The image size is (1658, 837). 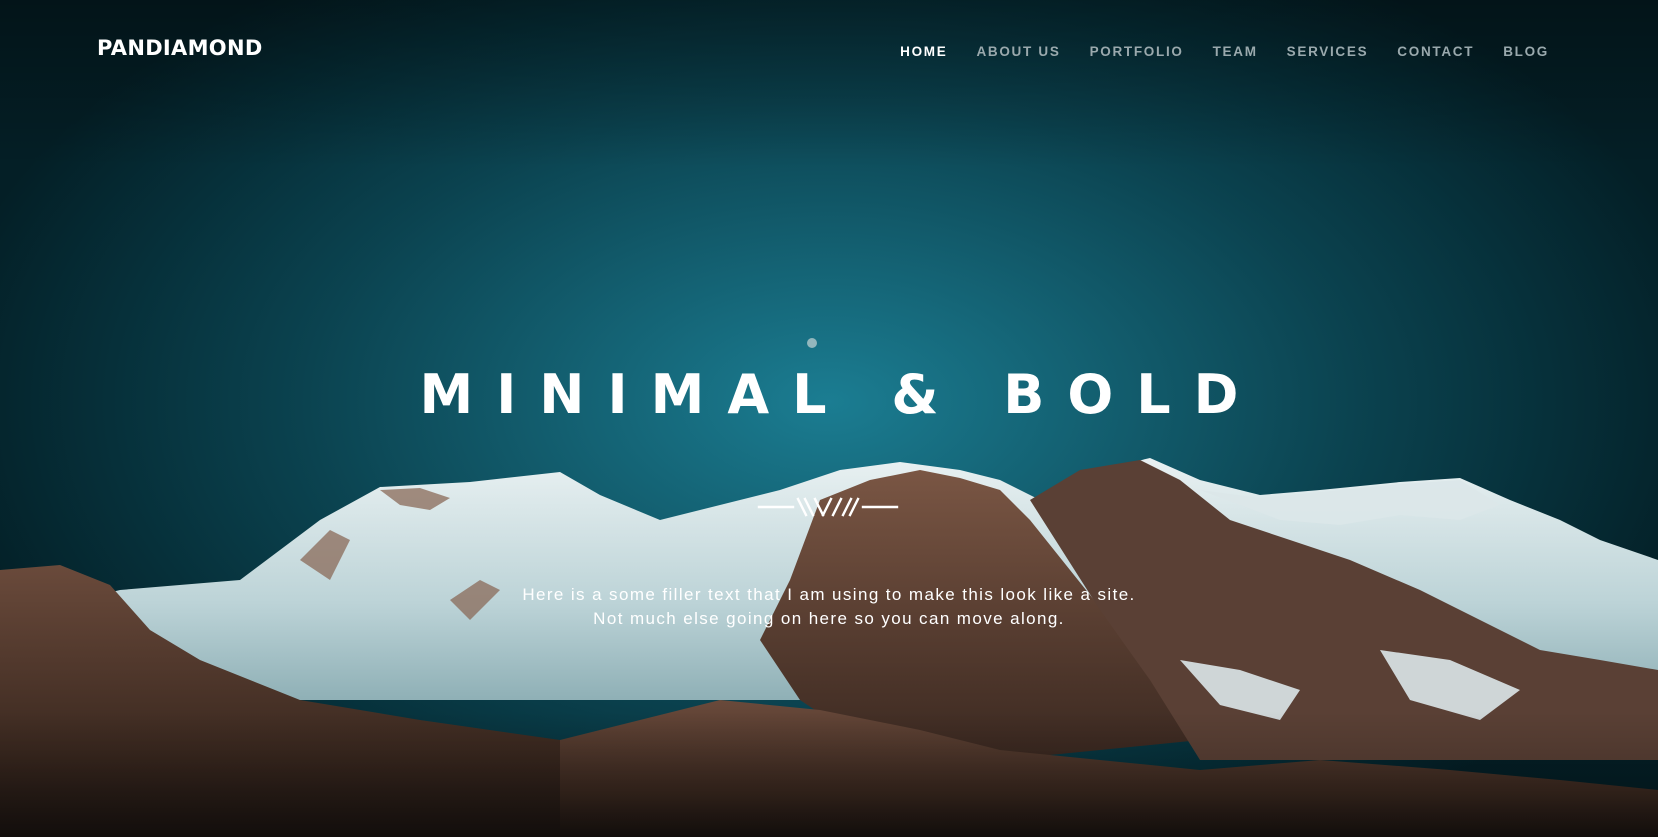 I want to click on nav-item-services: SERVICES, so click(x=1328, y=51).